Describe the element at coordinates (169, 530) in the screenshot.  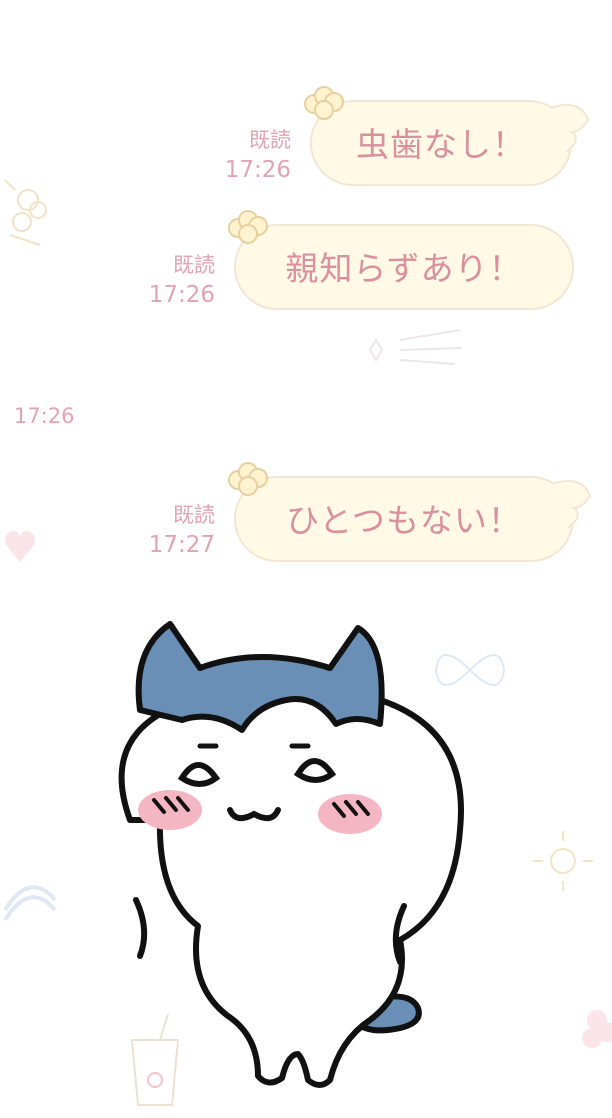
I see `read-receipt: 既読 17:27` at that location.